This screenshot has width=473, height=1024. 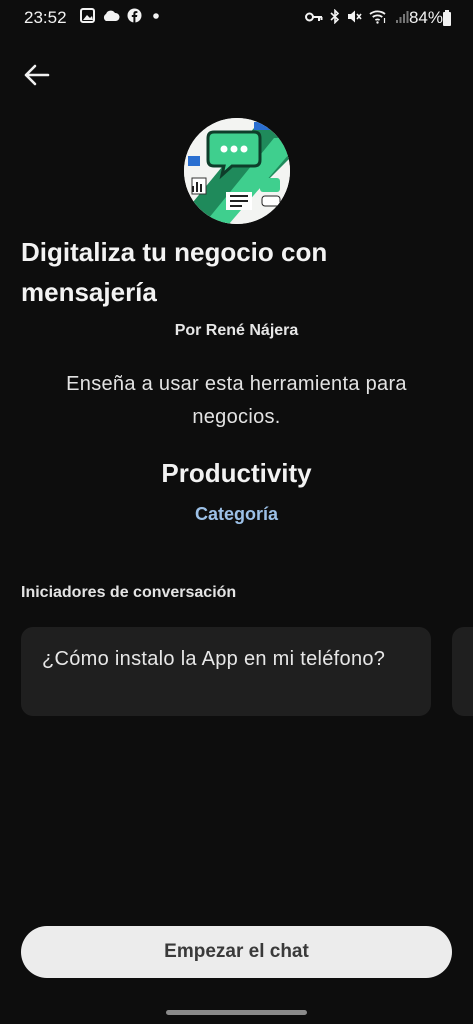 I want to click on bluetooth-icon, so click(x=335, y=16).